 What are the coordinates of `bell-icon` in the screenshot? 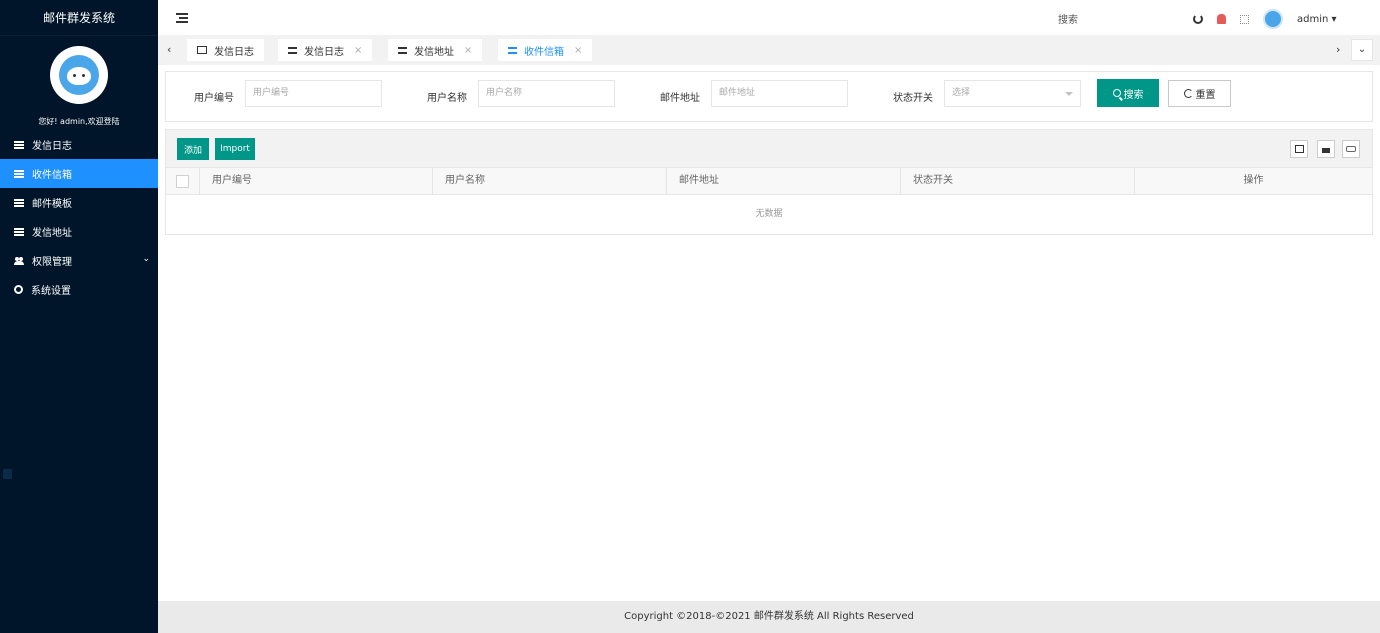 It's located at (1221, 19).